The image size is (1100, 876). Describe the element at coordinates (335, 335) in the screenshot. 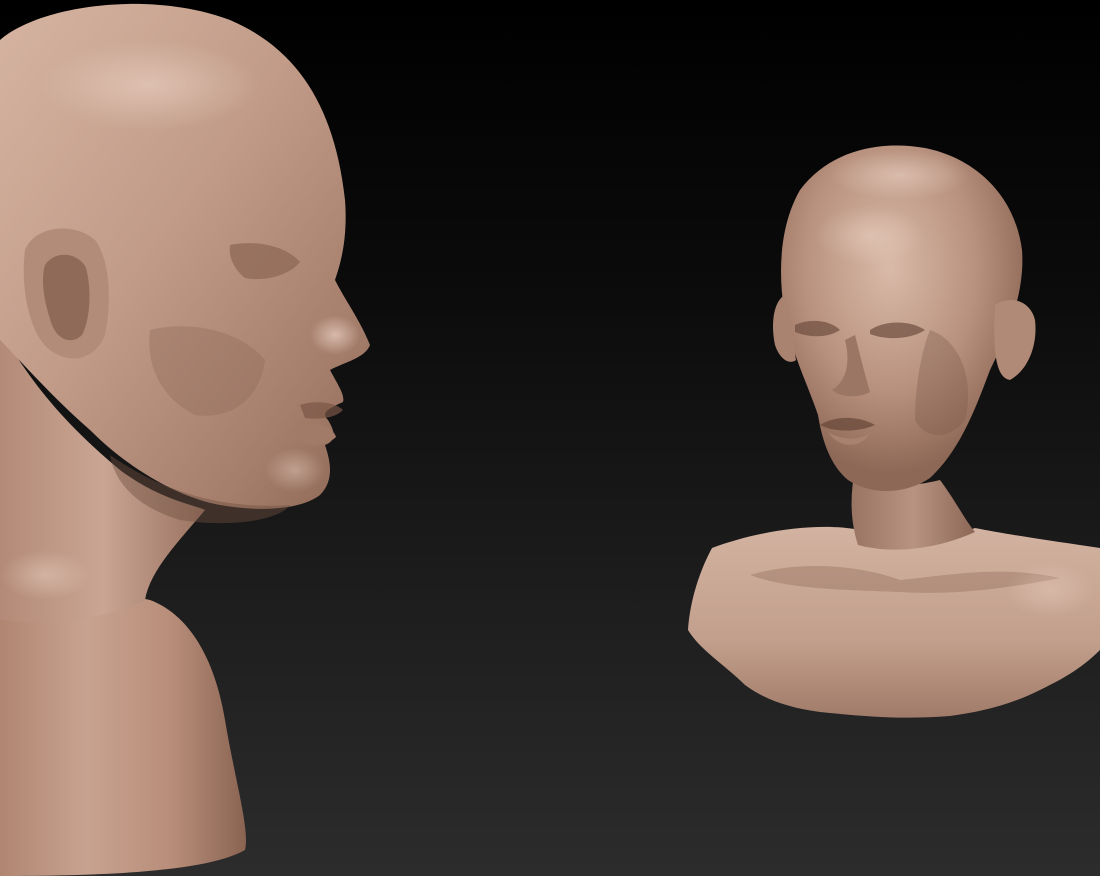

I see `profile-nose-highlight` at that location.